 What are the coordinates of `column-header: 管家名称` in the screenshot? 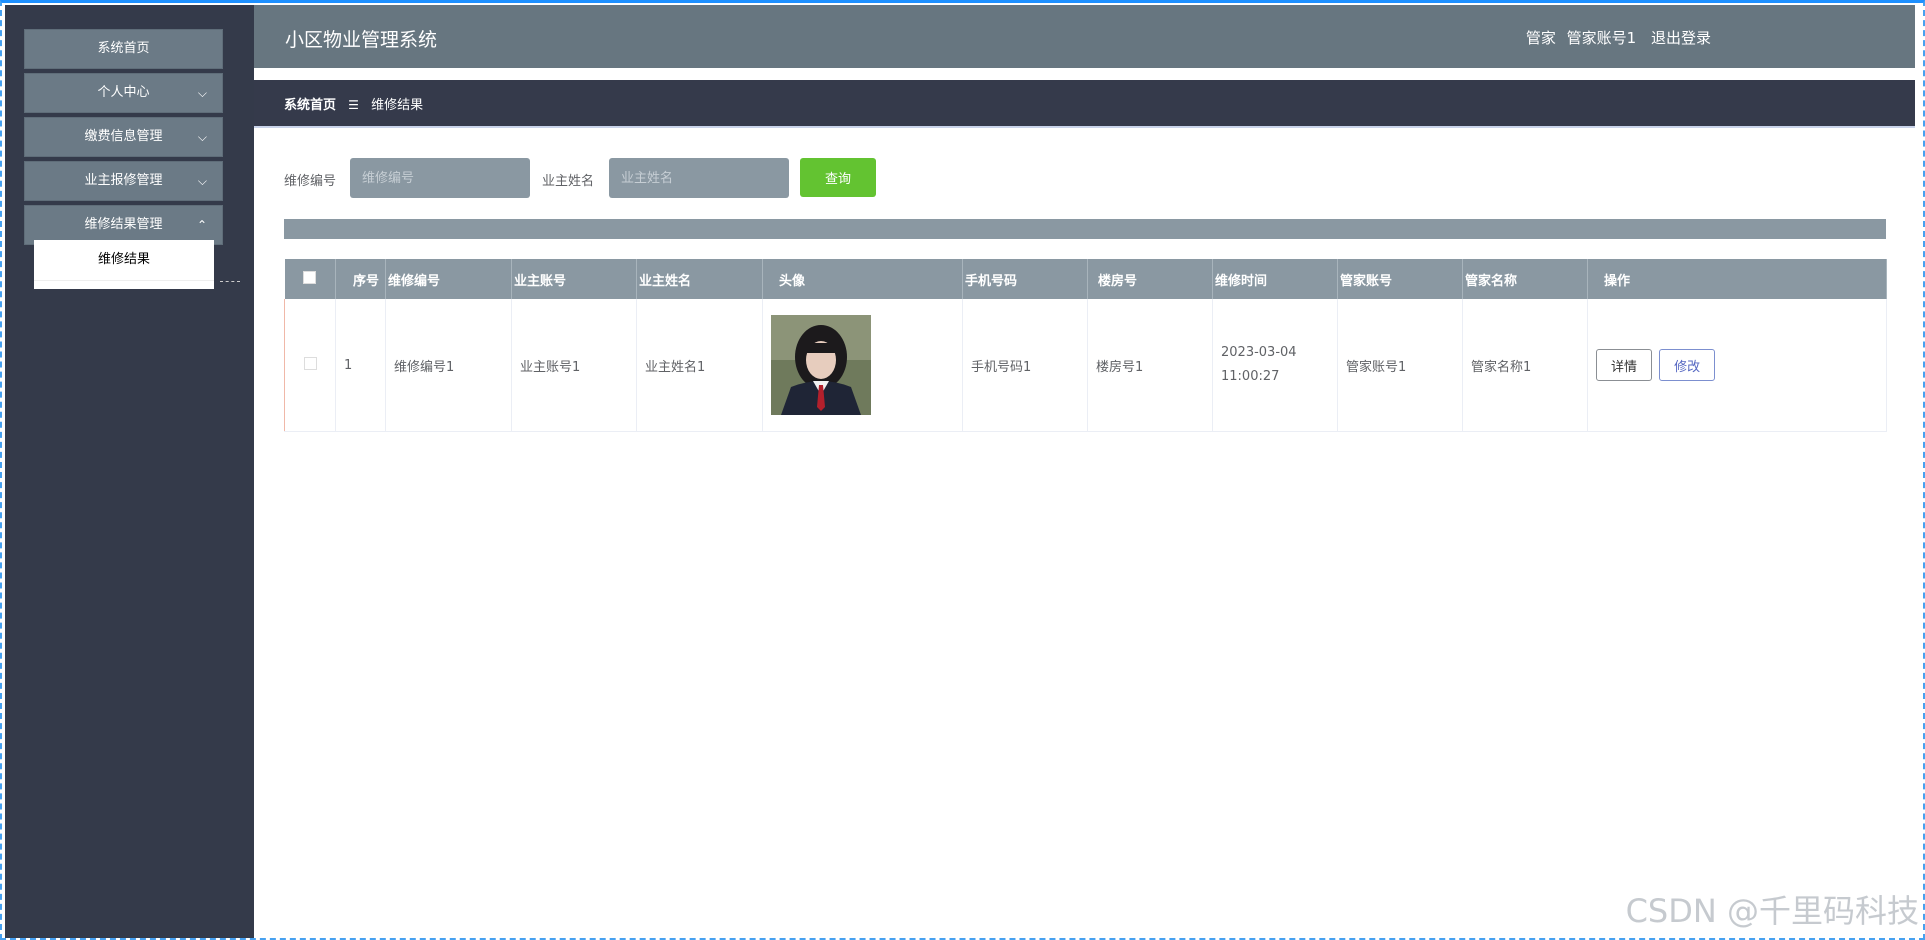 It's located at (1525, 279).